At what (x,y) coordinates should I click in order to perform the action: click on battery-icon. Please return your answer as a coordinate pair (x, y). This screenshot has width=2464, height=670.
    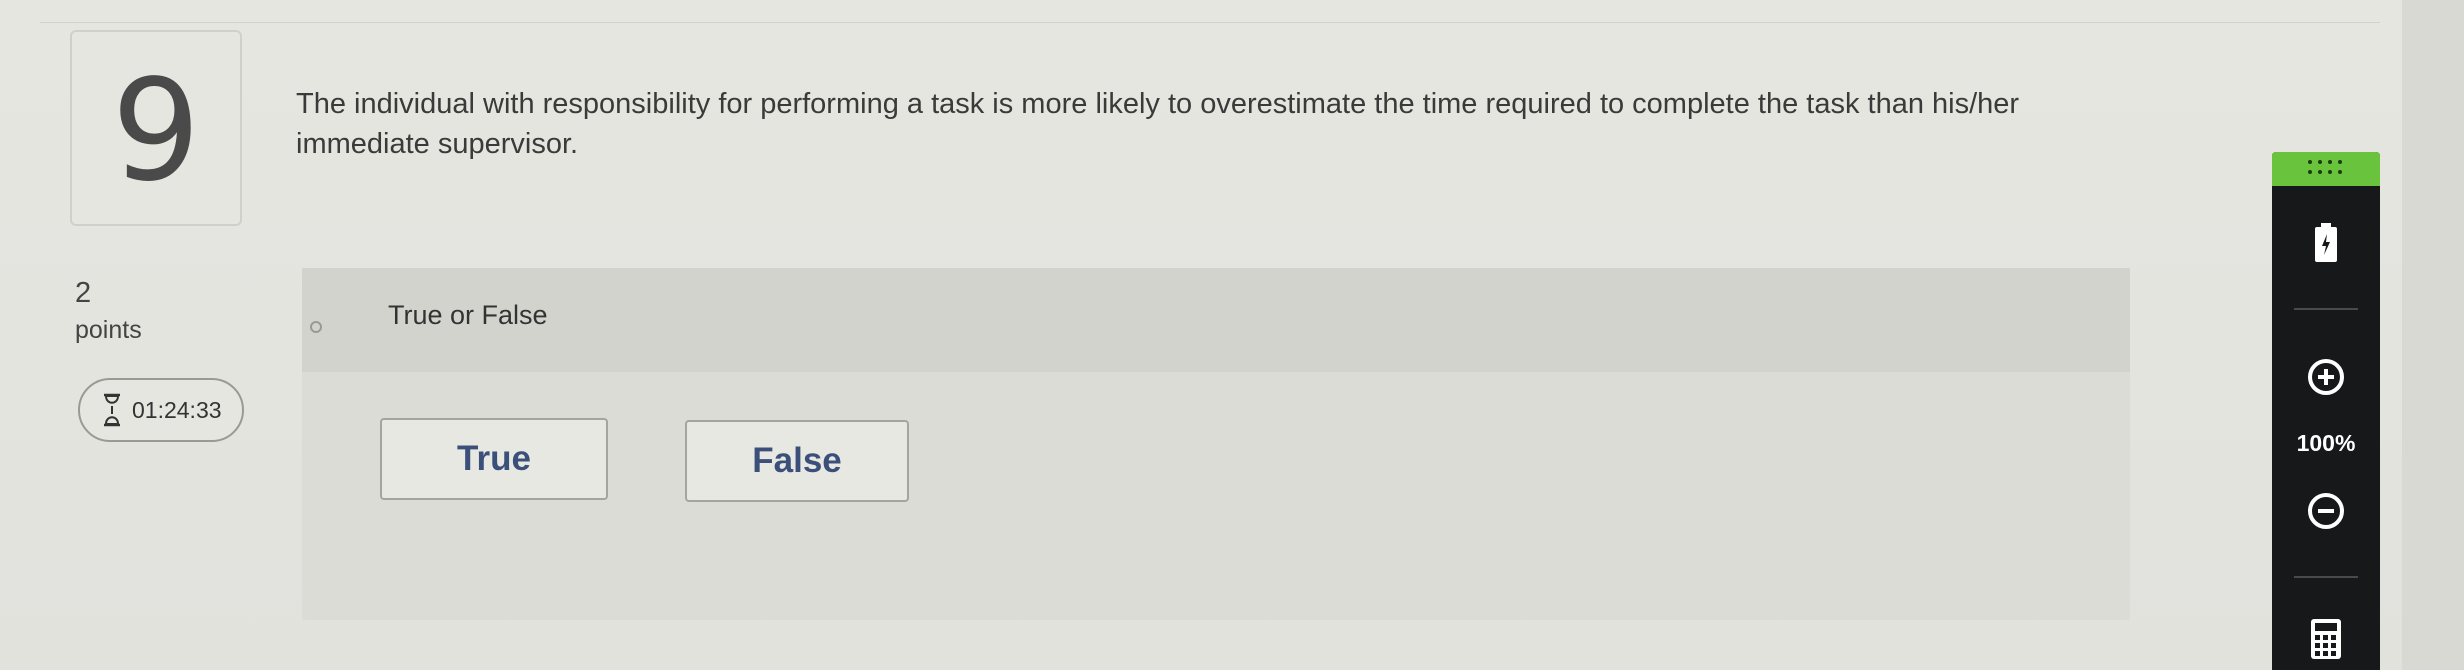
    Looking at the image, I should click on (2326, 243).